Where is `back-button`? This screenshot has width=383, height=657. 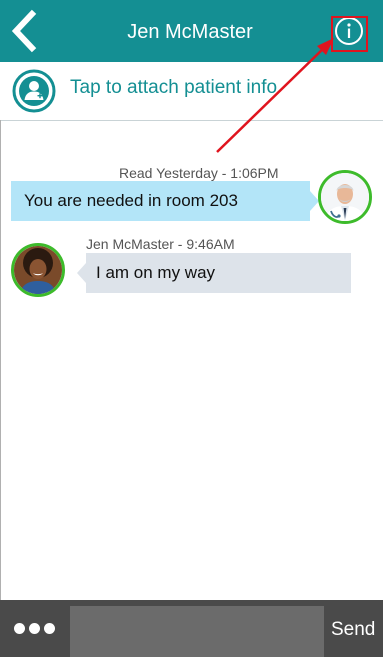
back-button is located at coordinates (26, 31).